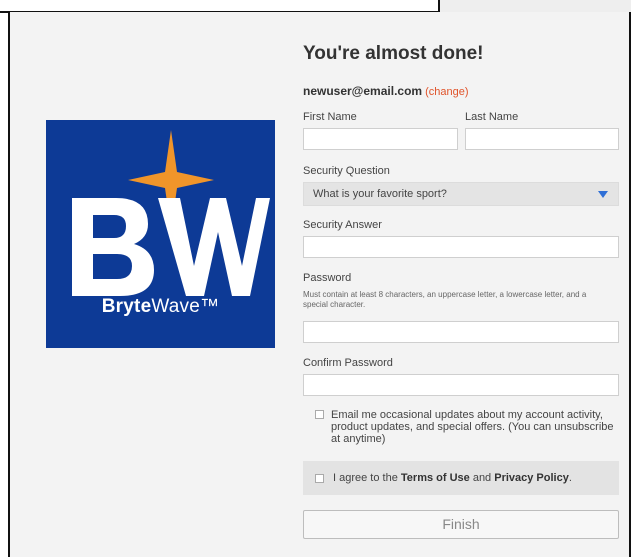 The width and height of the screenshot is (631, 557). I want to click on logo-wordmark: BryteWave™, so click(160, 306).